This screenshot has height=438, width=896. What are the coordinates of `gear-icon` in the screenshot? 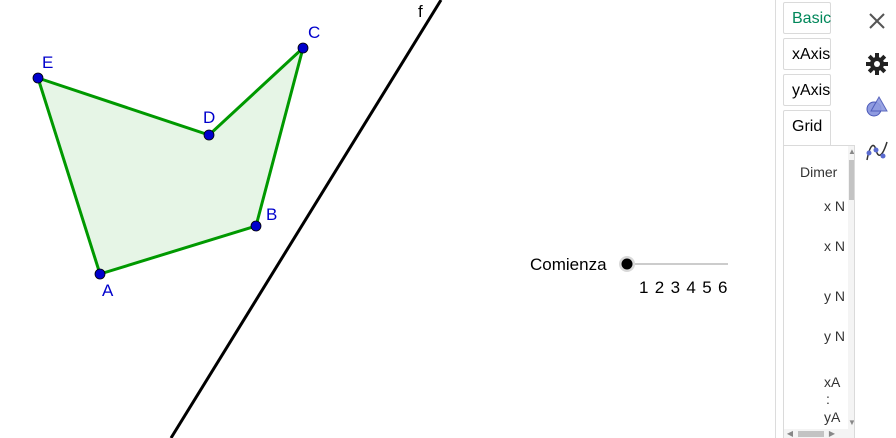 It's located at (877, 64).